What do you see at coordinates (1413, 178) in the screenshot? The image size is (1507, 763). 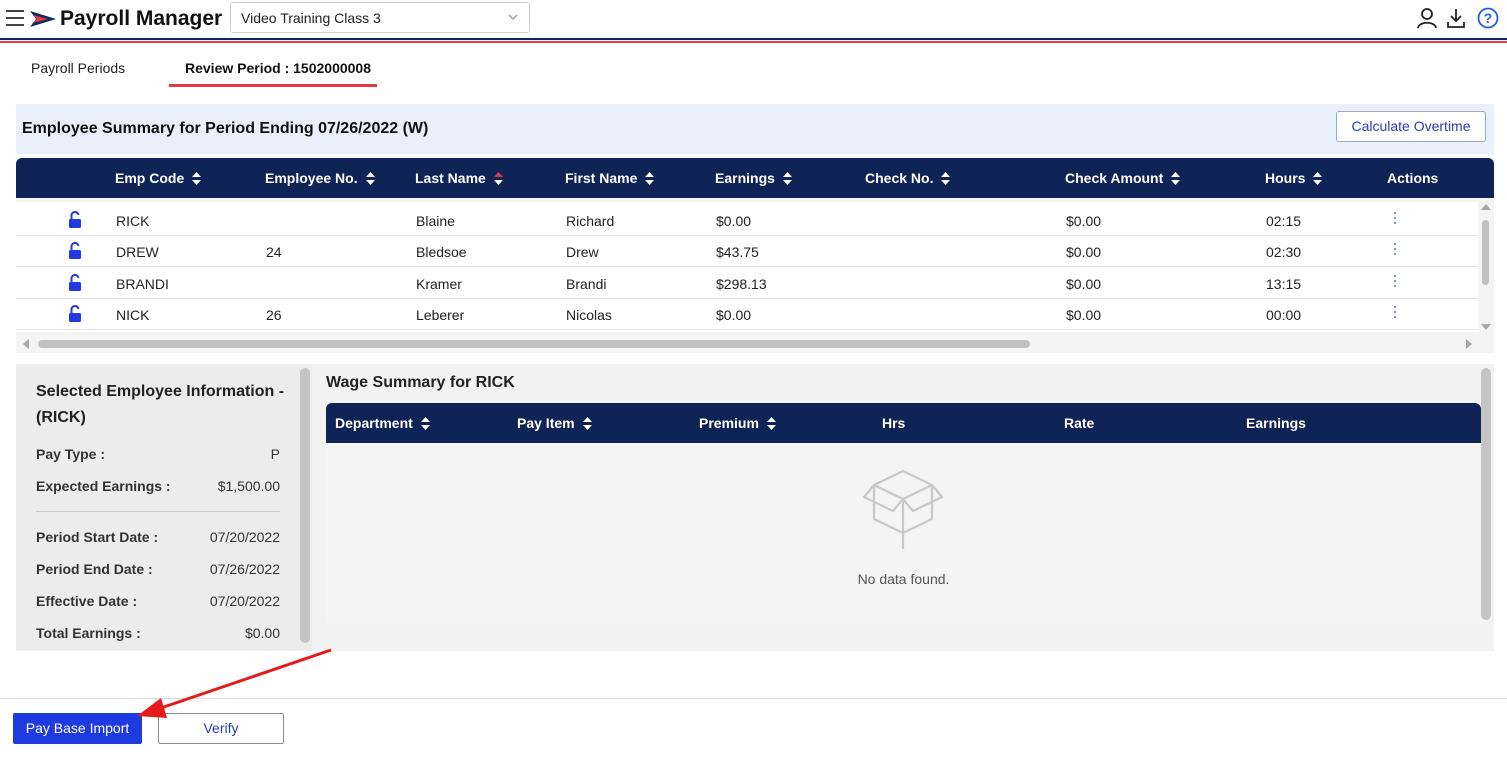 I see `column-actions: Actions` at bounding box center [1413, 178].